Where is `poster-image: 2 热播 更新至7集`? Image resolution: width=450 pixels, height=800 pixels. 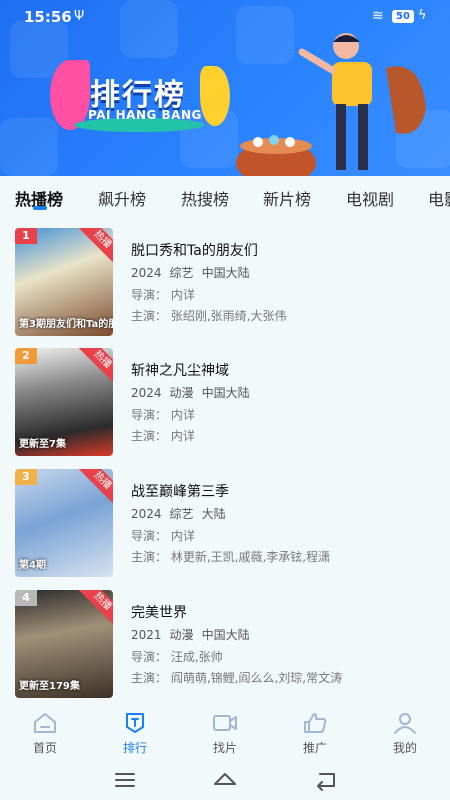
poster-image: 2 热播 更新至7集 is located at coordinates (64, 402).